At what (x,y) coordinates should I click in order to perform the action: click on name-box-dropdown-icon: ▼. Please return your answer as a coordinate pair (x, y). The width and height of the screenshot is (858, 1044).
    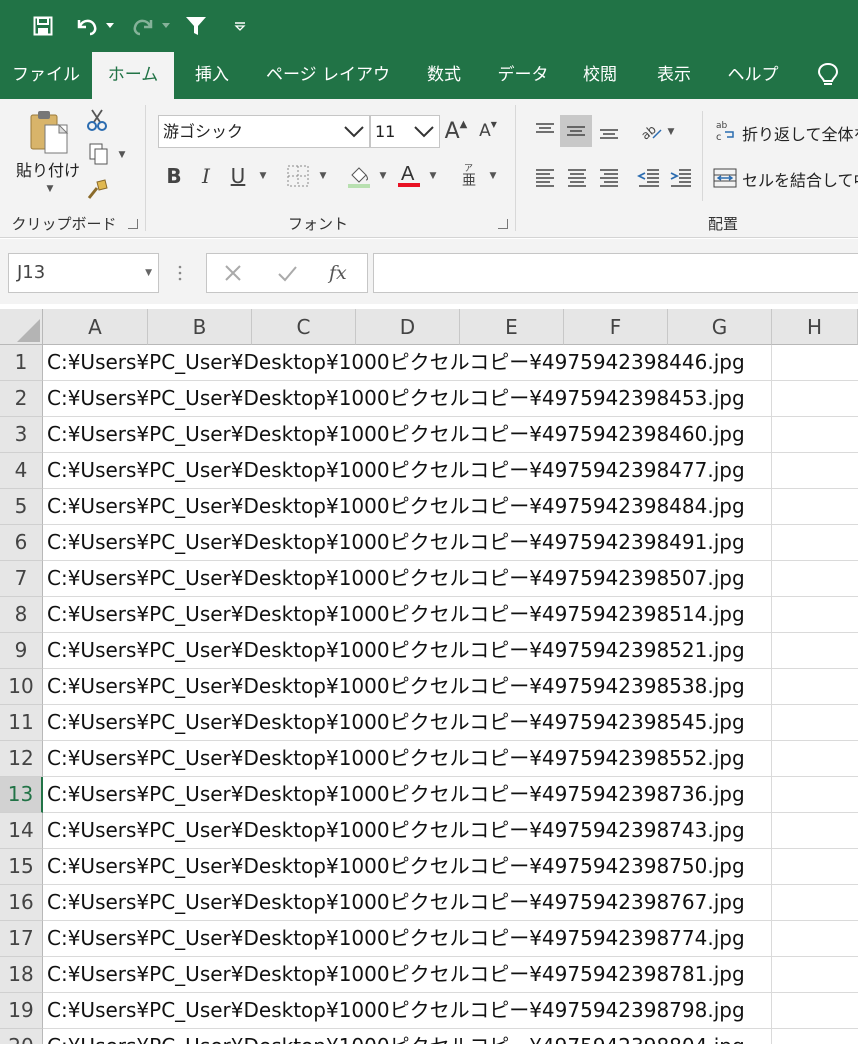
    Looking at the image, I should click on (148, 273).